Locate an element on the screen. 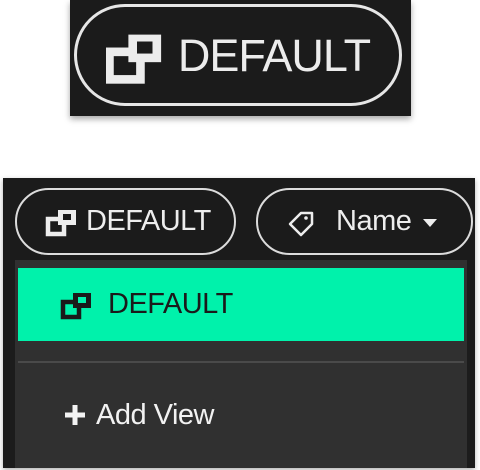 The width and height of the screenshot is (480, 470). tag-icon is located at coordinates (301, 223).